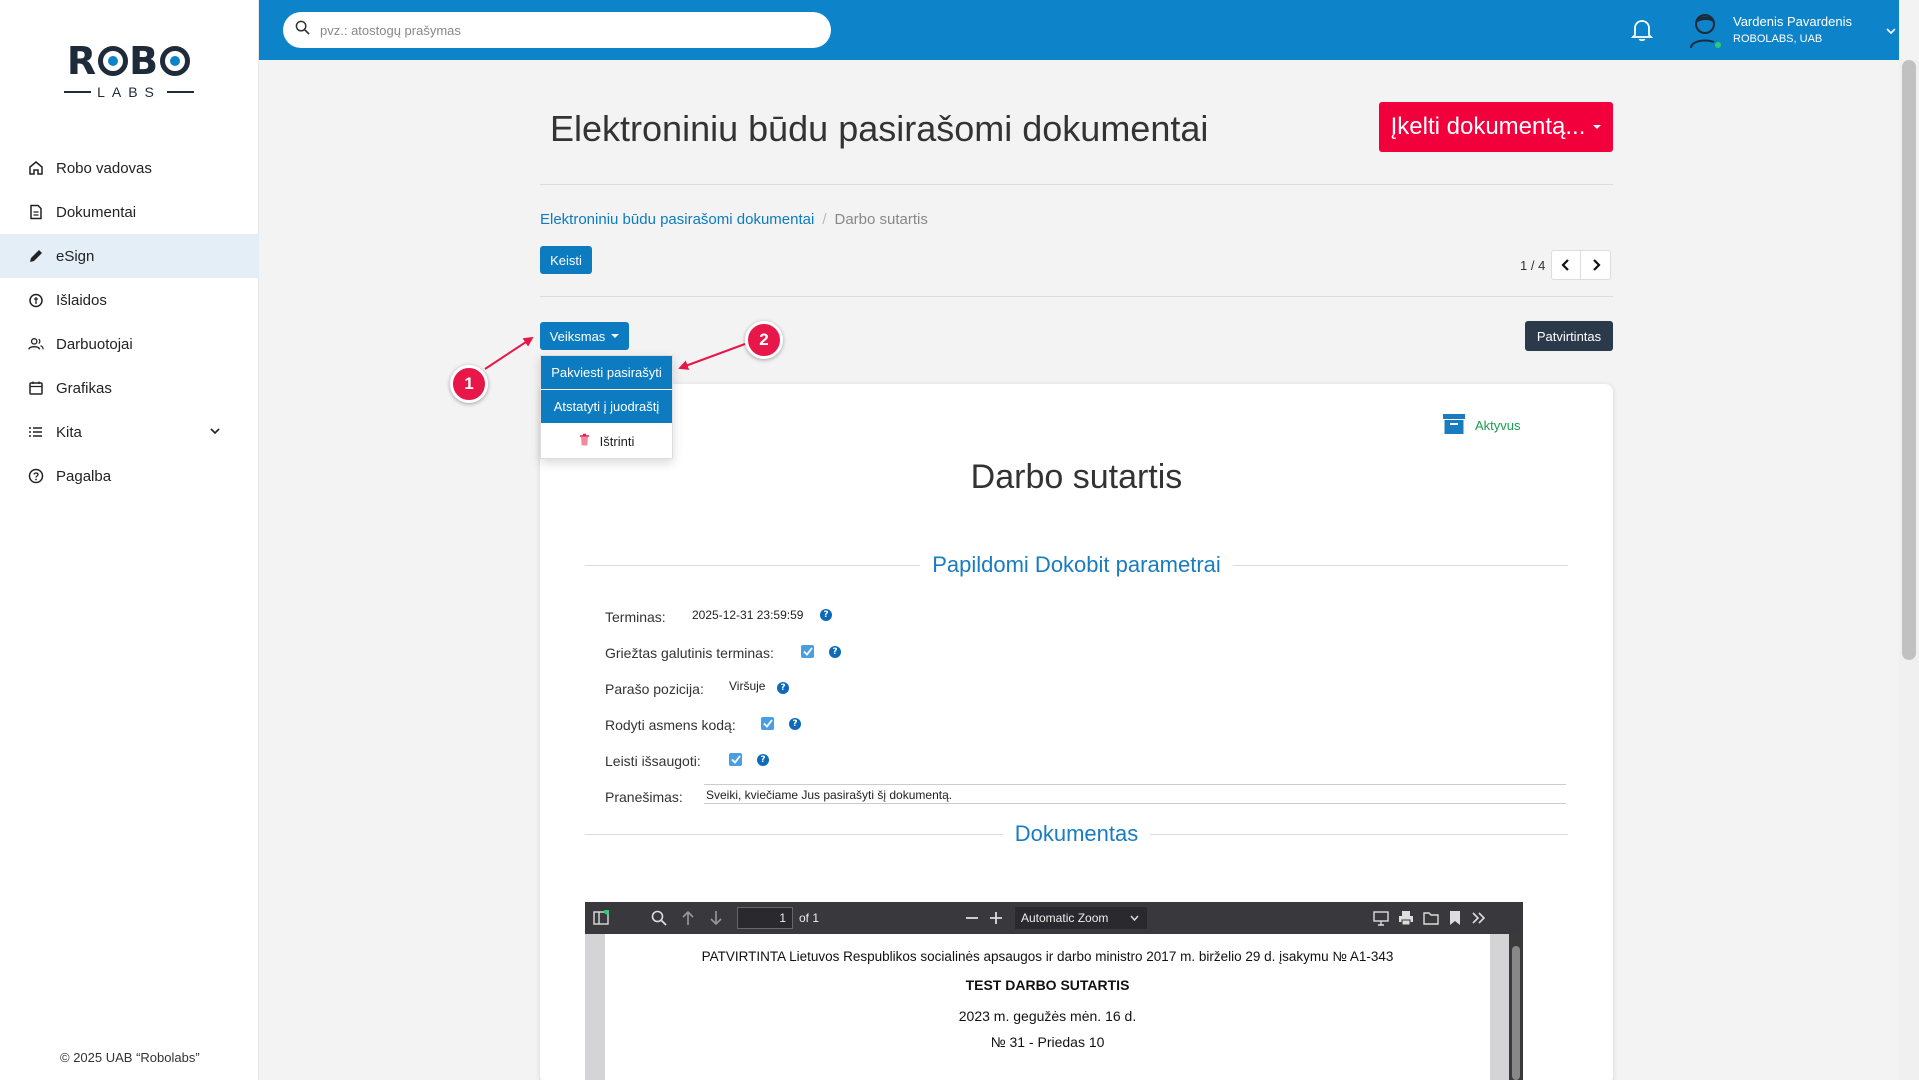 This screenshot has width=1919, height=1080. What do you see at coordinates (130, 1057) in the screenshot?
I see `copyright: © 2025 UAB “Robolabs”` at bounding box center [130, 1057].